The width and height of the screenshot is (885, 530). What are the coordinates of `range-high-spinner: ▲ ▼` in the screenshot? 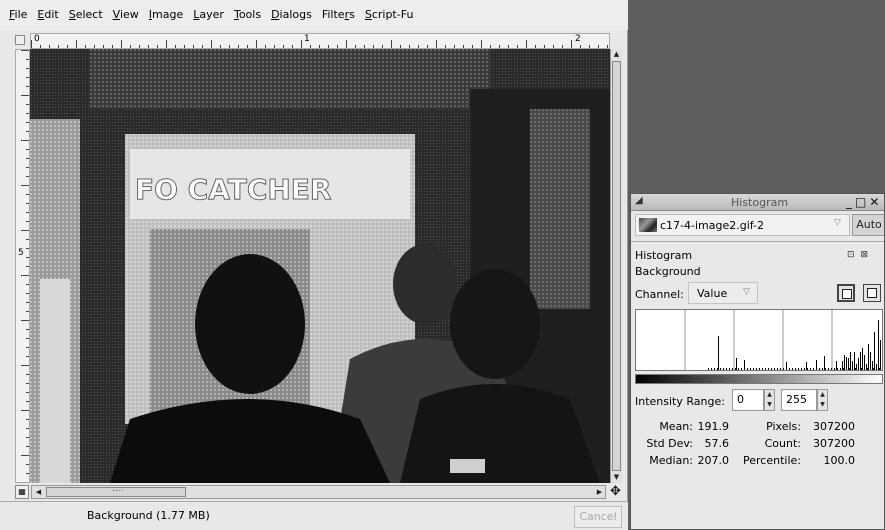 It's located at (822, 400).